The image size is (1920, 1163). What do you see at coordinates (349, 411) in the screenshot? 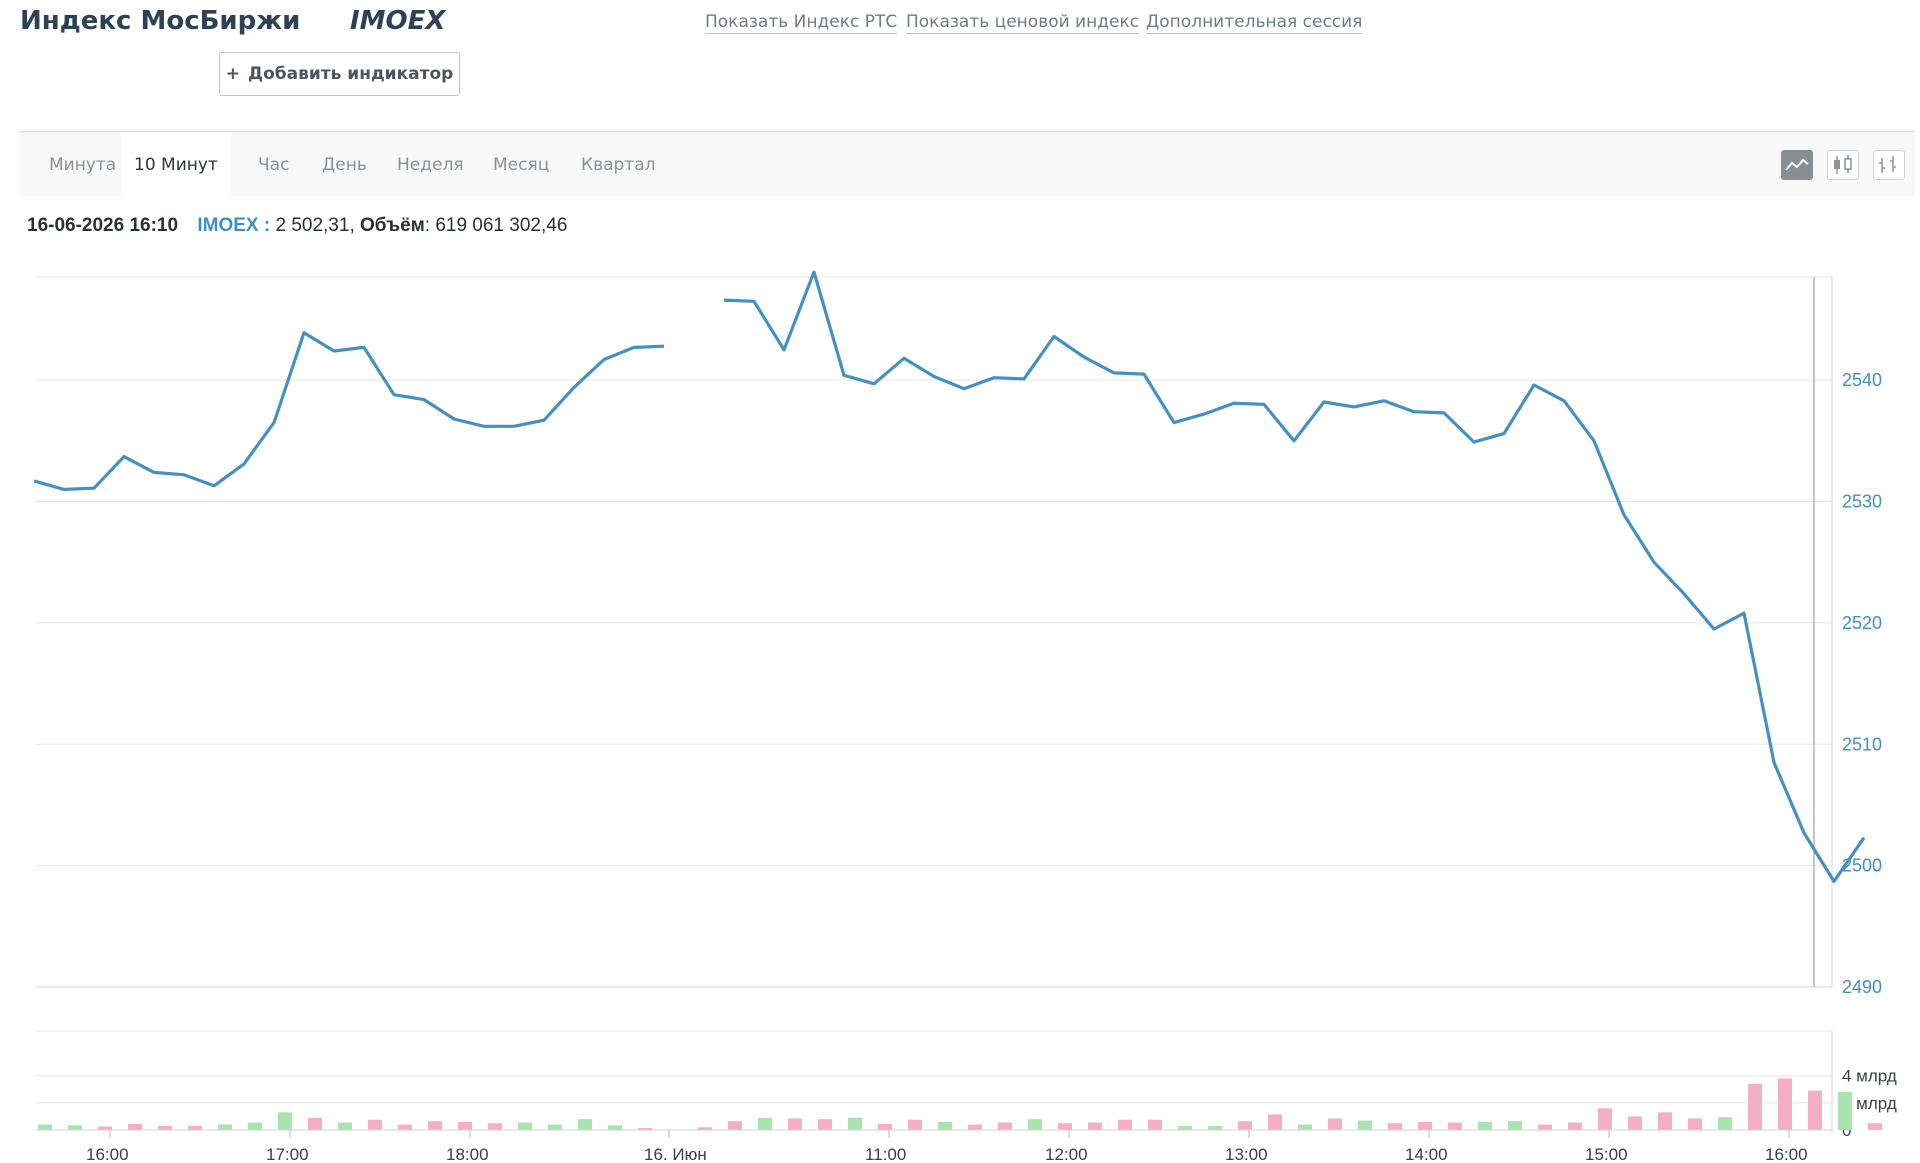
I see `price-line-series` at bounding box center [349, 411].